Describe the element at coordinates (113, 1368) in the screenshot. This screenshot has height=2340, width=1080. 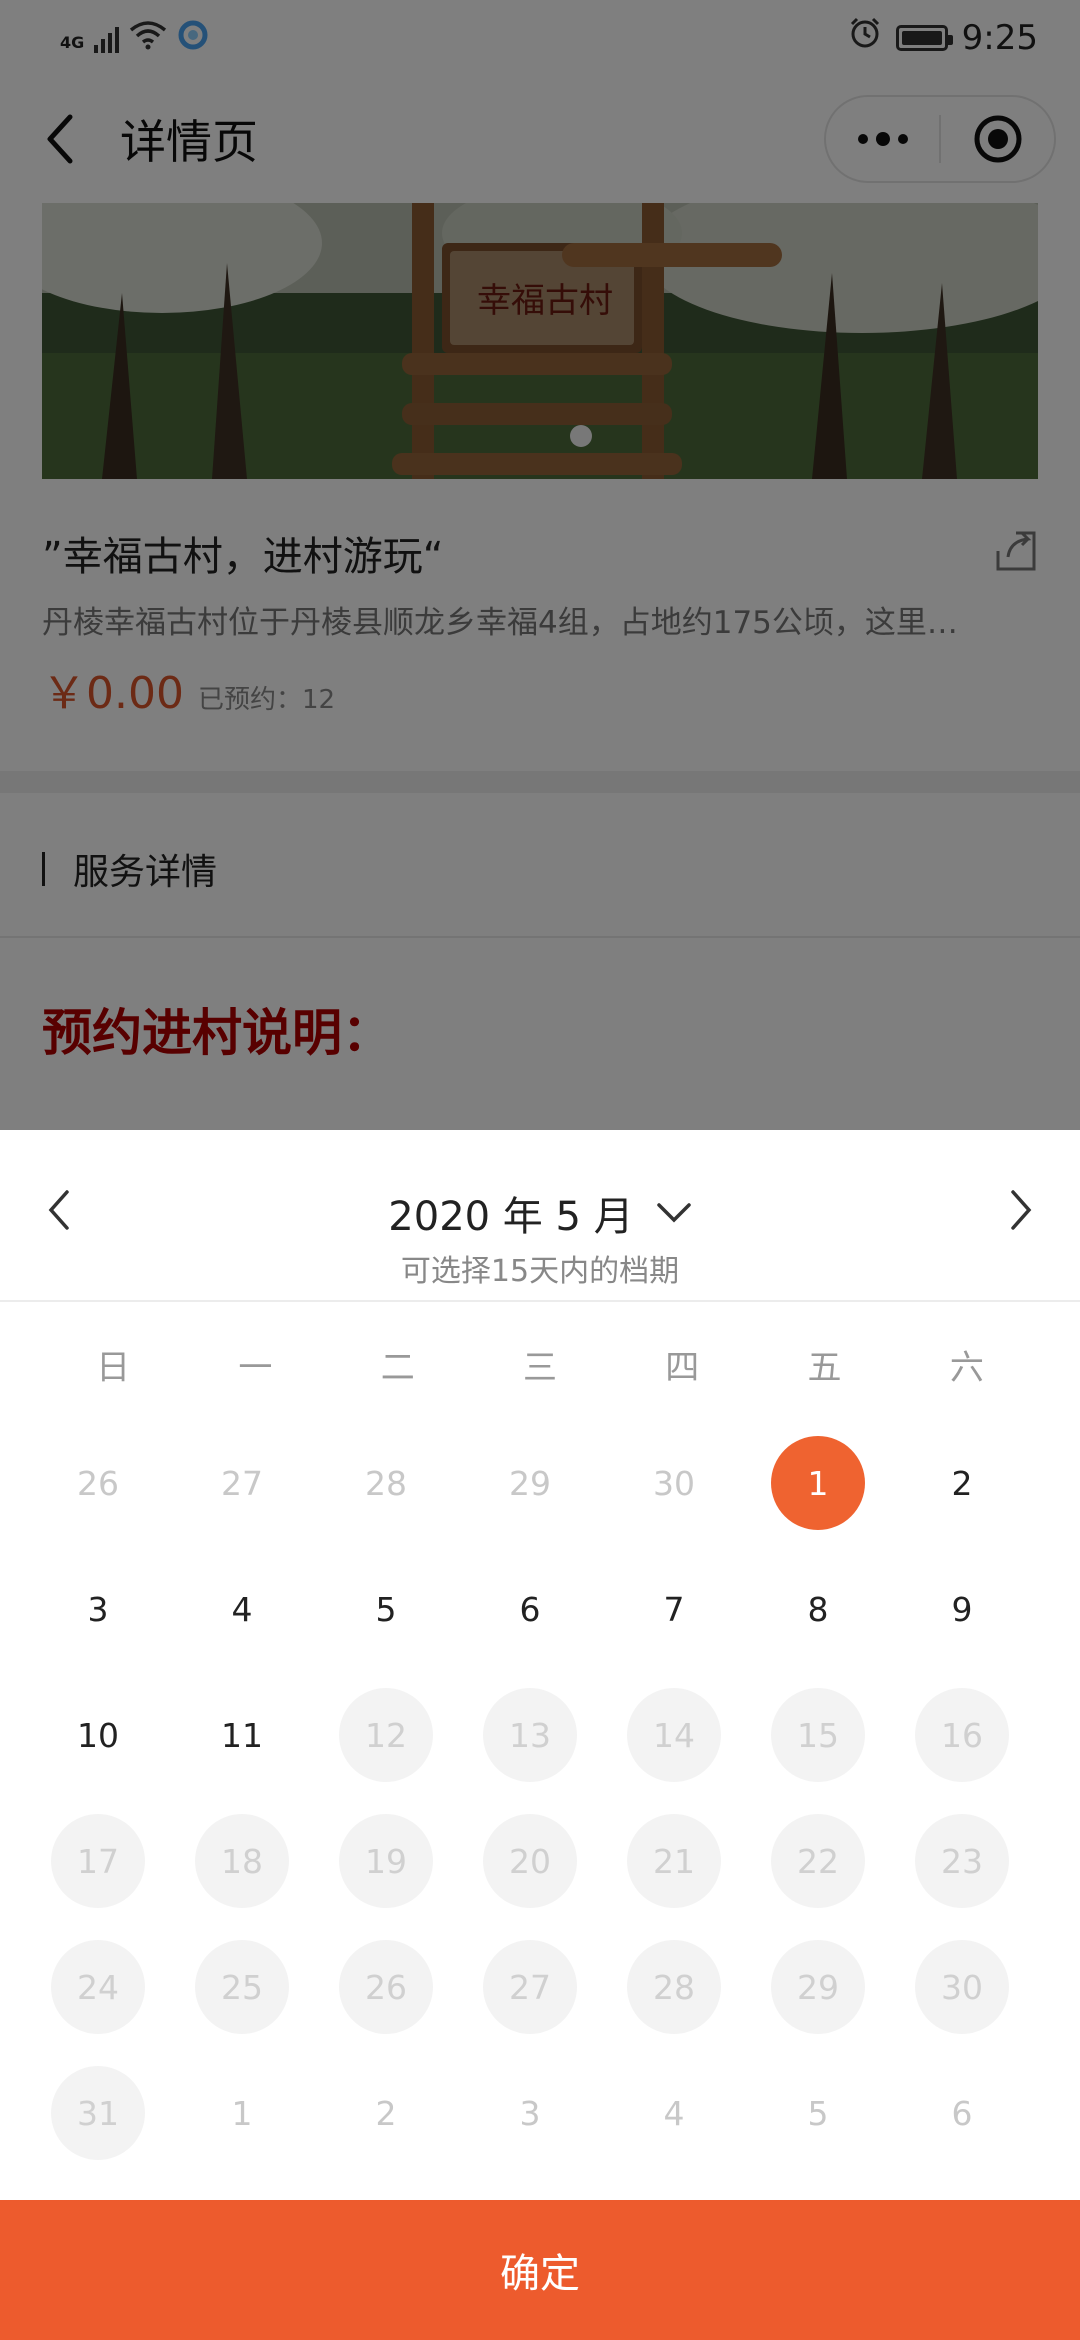
I see `weekday-label: 日` at that location.